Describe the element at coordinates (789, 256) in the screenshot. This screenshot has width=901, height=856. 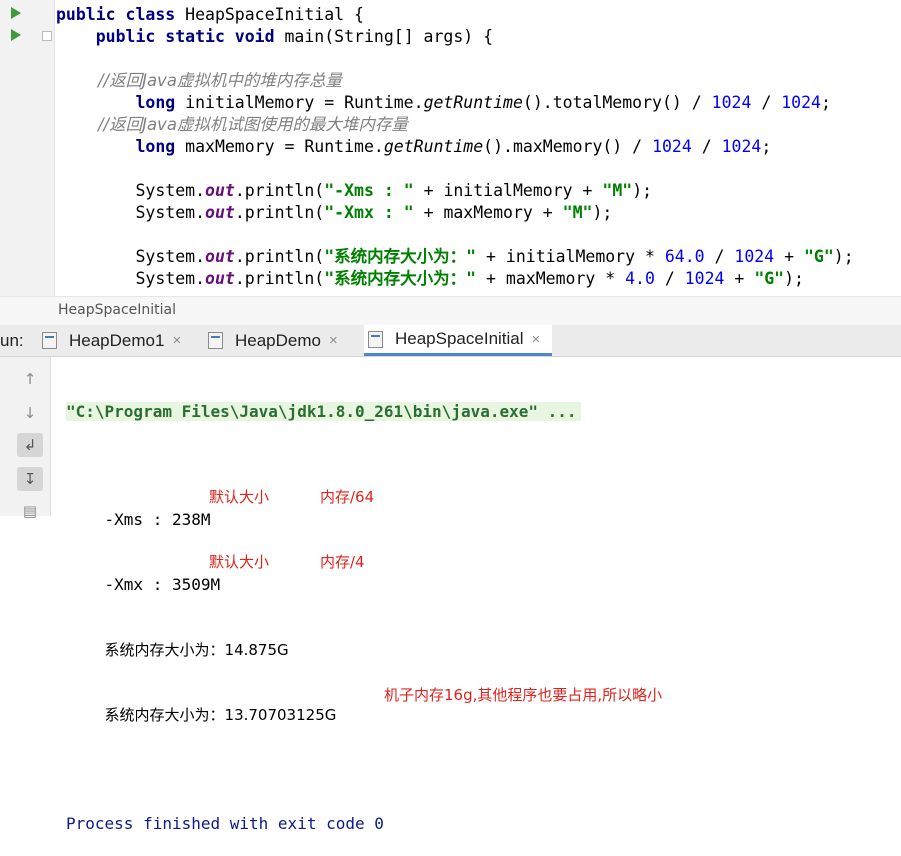
I see `code-token: +` at that location.